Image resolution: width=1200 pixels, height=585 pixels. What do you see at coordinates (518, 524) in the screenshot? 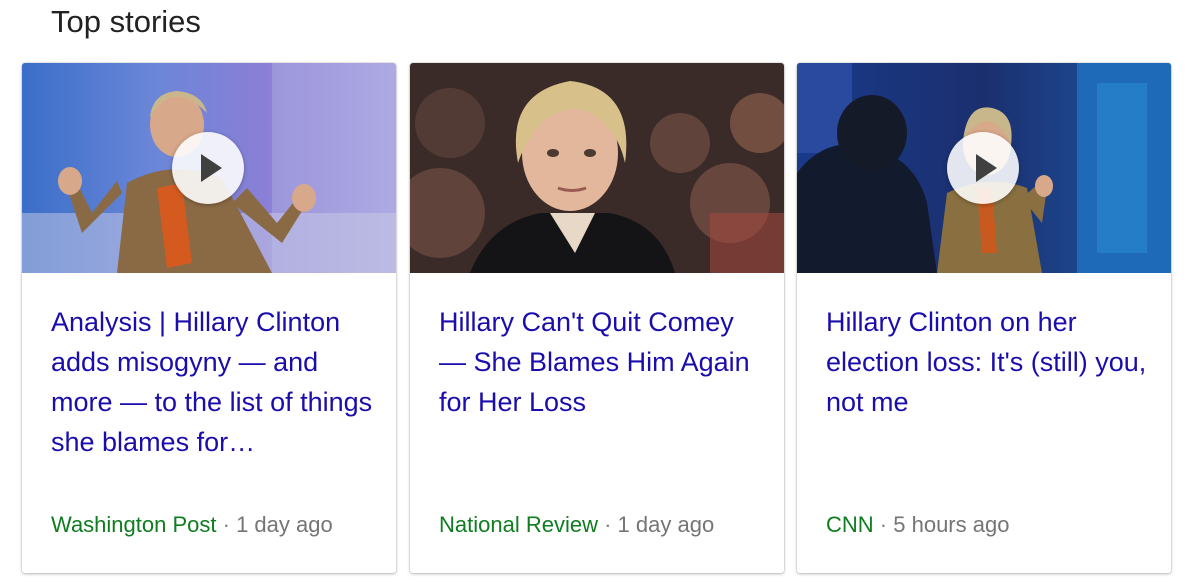
I see `story-source: National Review` at bounding box center [518, 524].